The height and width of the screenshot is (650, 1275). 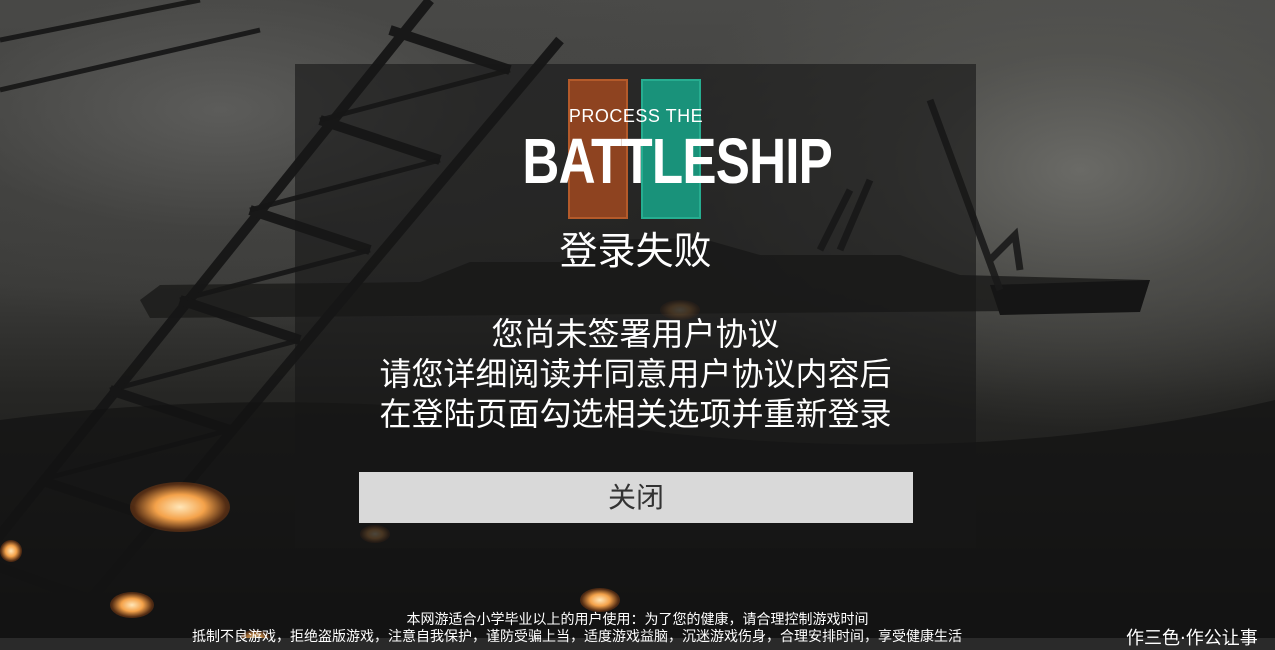 I want to click on logo-main-text: BATTLESHIP, so click(x=677, y=161).